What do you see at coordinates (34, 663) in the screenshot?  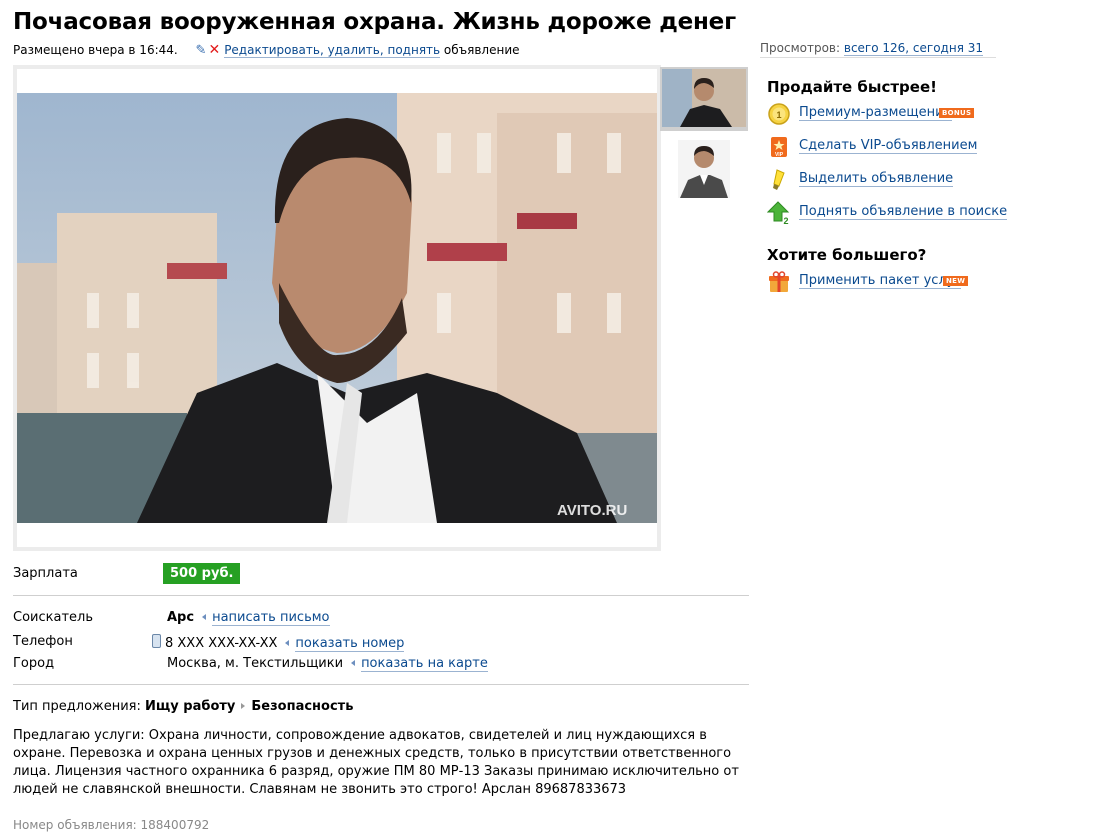 I see `city-label: Город` at bounding box center [34, 663].